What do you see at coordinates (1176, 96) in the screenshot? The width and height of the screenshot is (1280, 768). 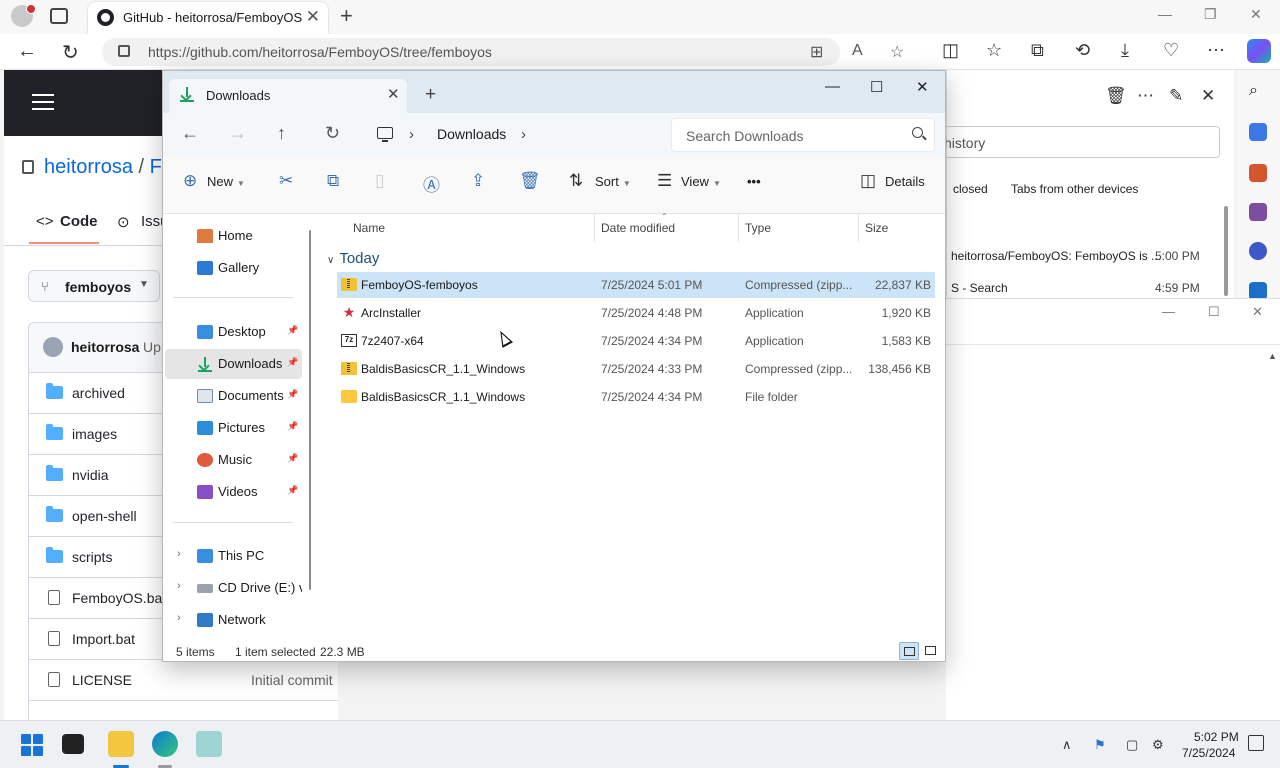 I see `pin-icon: ✎` at bounding box center [1176, 96].